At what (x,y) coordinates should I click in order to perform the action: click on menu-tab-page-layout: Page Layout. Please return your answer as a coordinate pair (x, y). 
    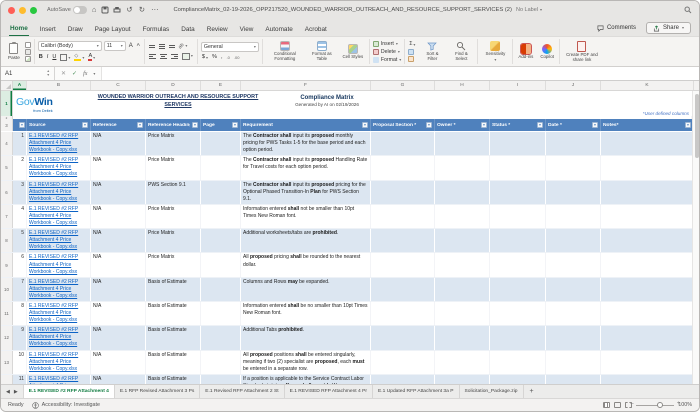
    Looking at the image, I should click on (113, 30).